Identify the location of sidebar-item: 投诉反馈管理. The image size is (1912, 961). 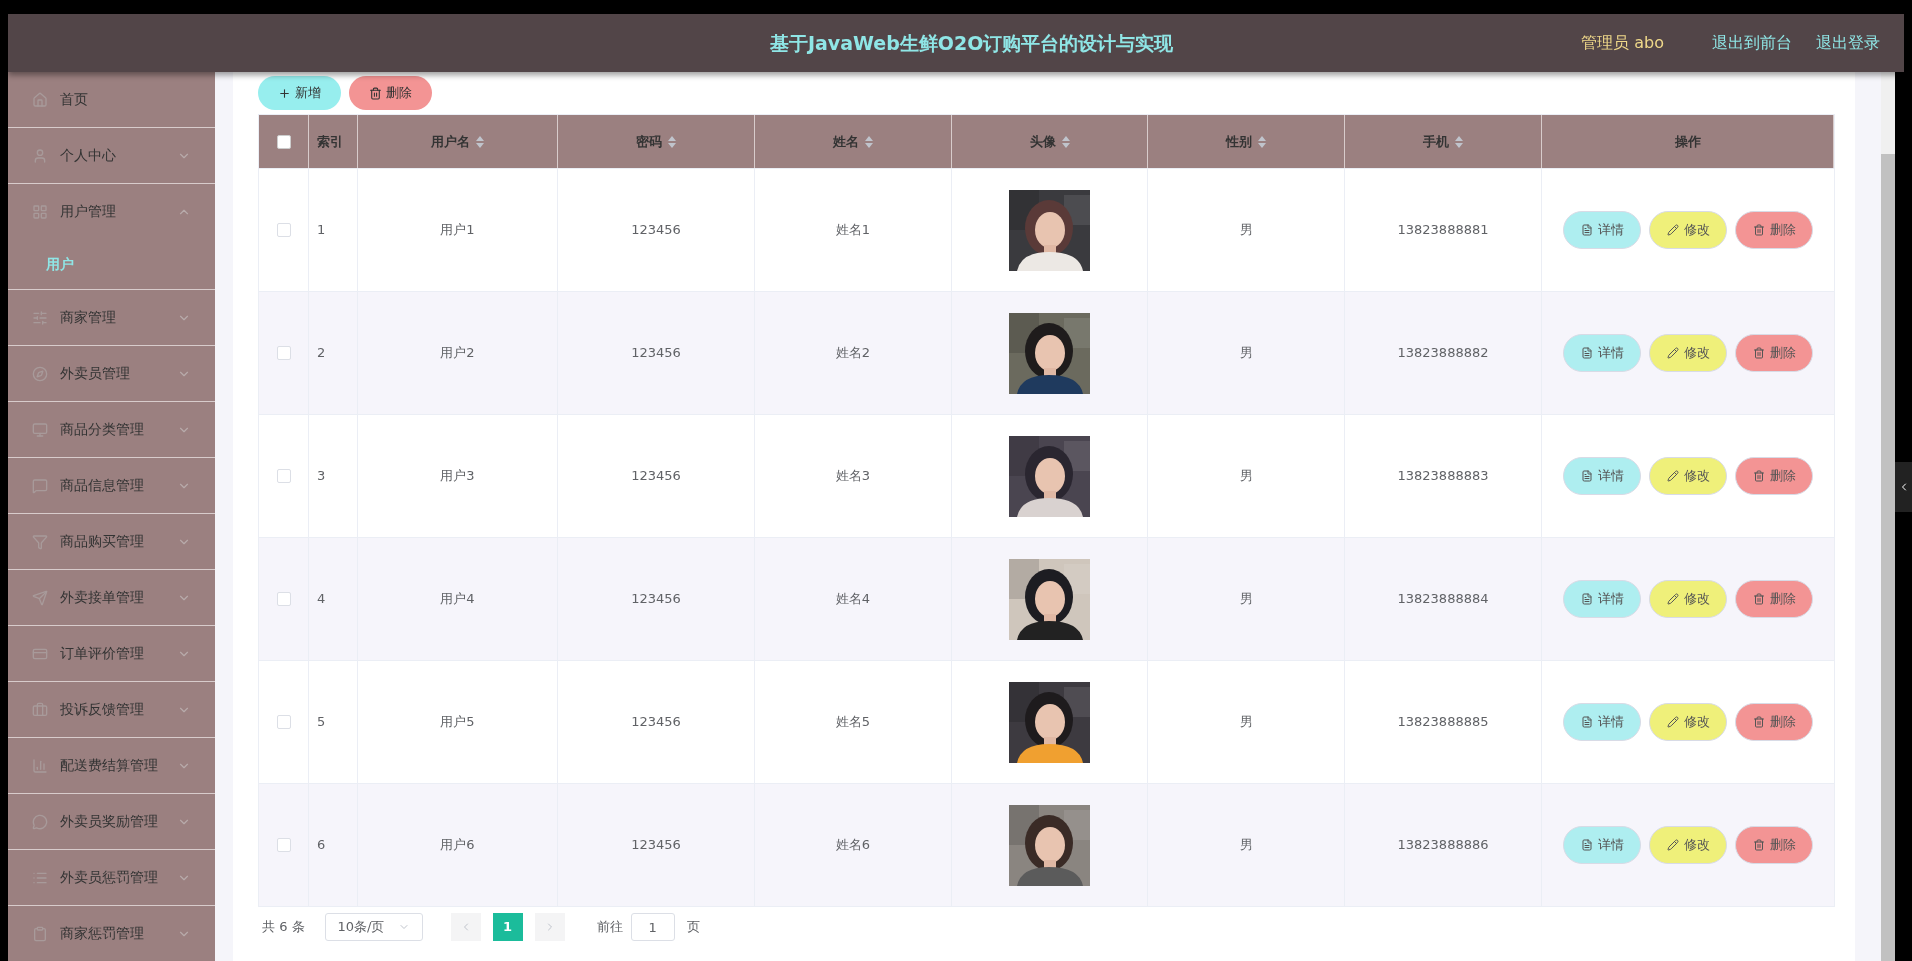
(111, 709).